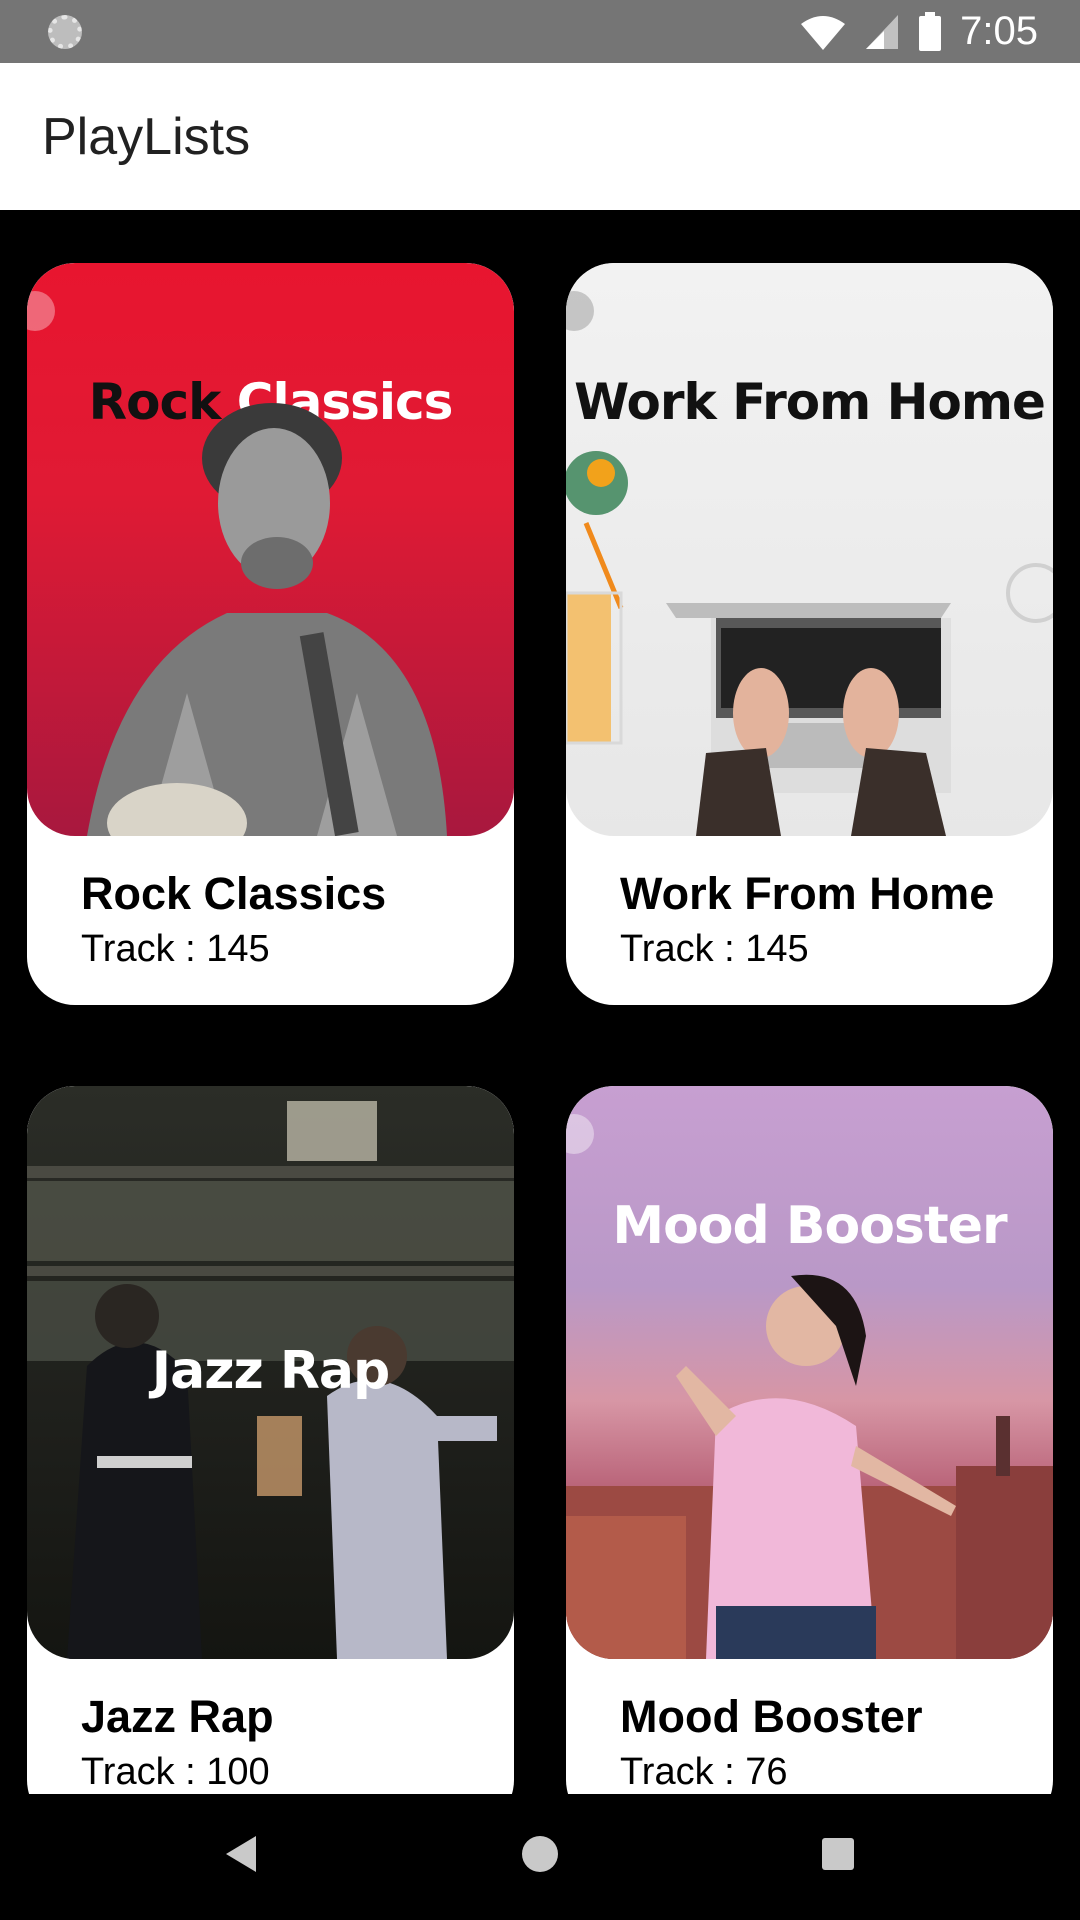 The width and height of the screenshot is (1080, 1920). I want to click on back-icon, so click(242, 1854).